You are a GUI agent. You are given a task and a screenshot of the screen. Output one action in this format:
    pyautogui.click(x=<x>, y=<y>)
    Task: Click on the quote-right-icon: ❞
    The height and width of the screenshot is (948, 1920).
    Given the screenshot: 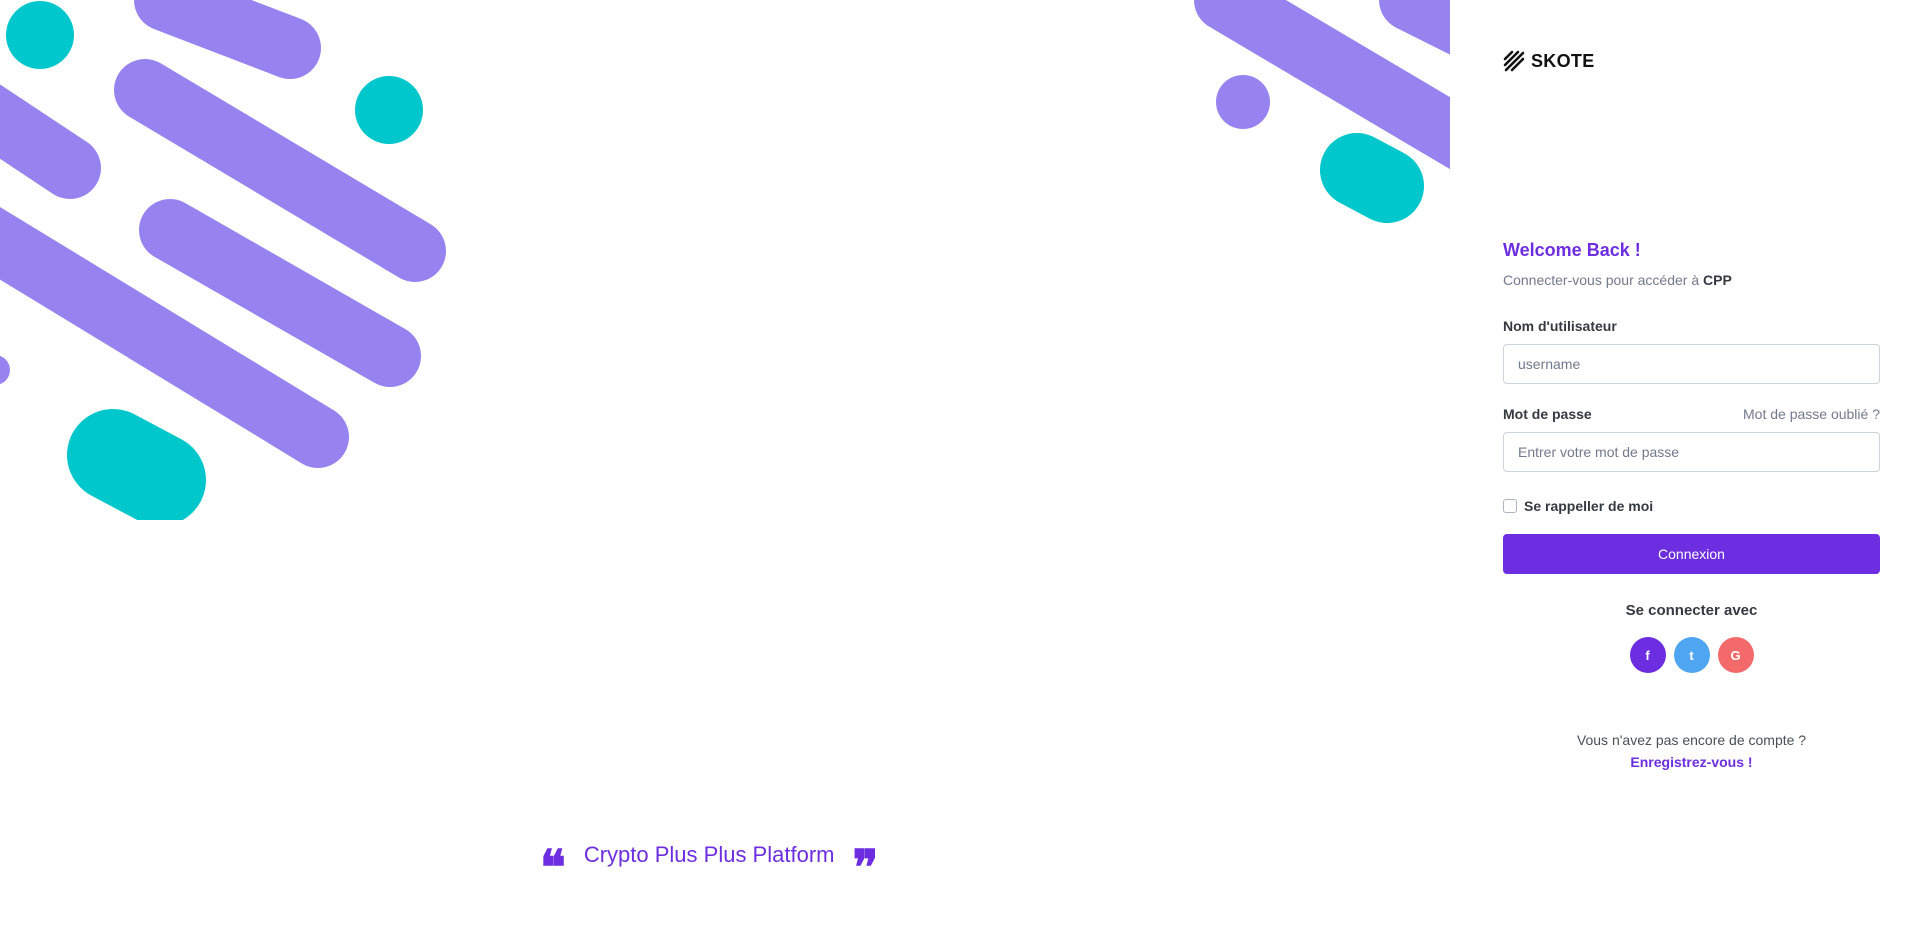 What is the action you would take?
    pyautogui.click(x=865, y=868)
    